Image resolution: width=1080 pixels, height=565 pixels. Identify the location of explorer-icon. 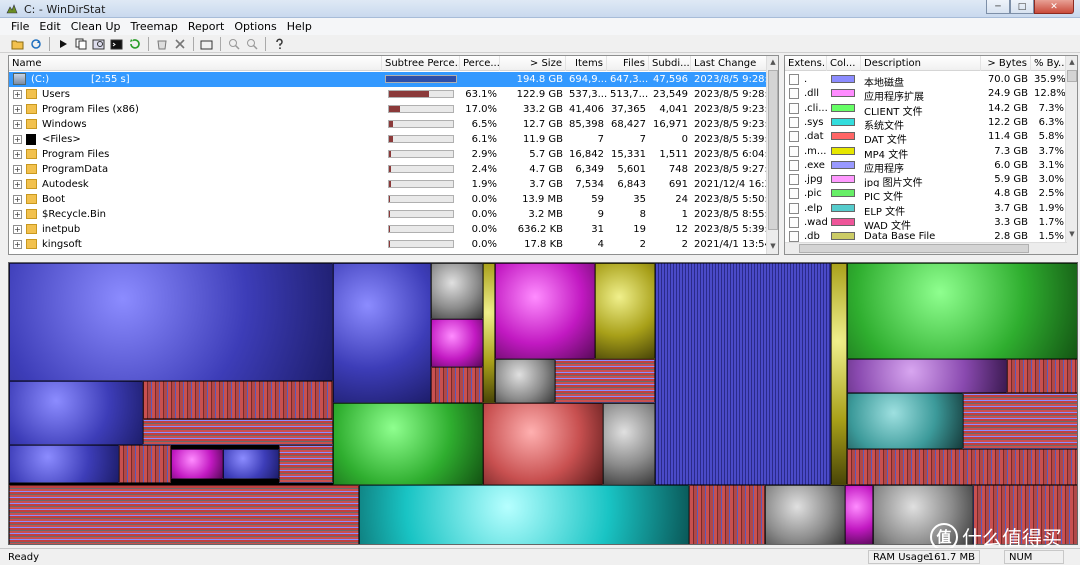
(99, 44).